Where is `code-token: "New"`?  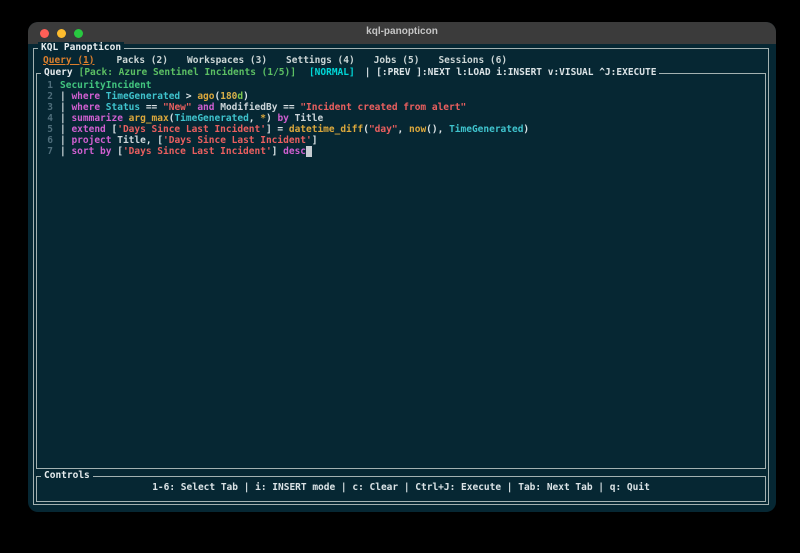 code-token: "New" is located at coordinates (180, 107).